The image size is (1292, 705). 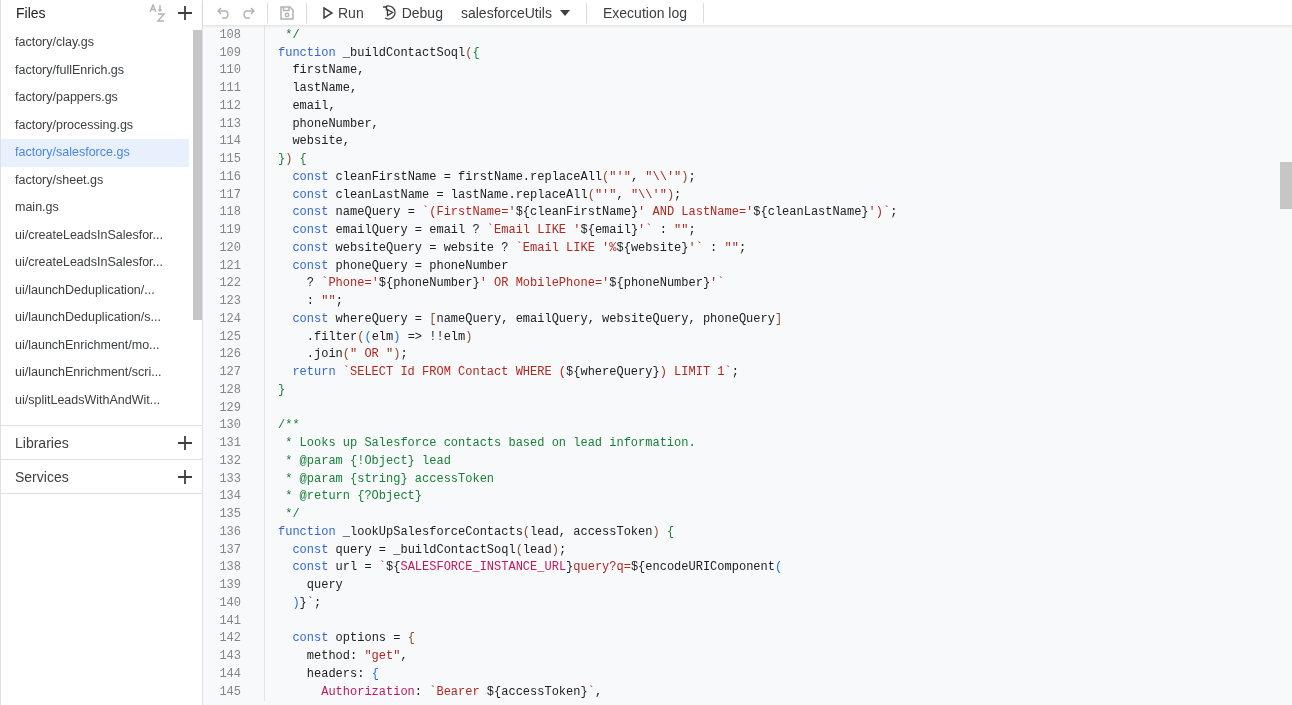 I want to click on save-button, so click(x=287, y=12).